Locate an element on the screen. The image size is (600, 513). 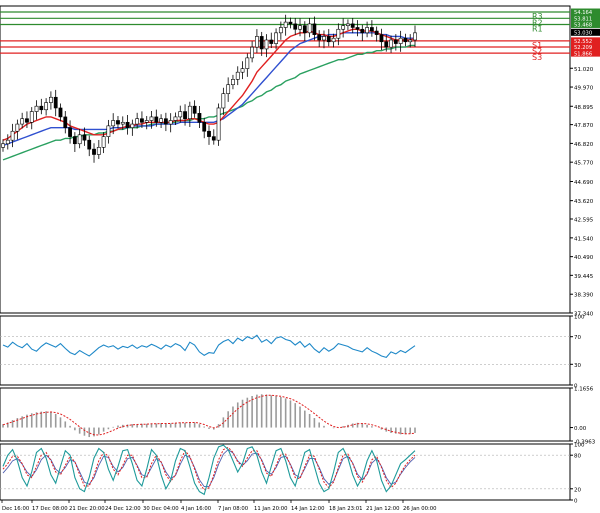
level-value-s3: 51.866 is located at coordinates (583, 54).